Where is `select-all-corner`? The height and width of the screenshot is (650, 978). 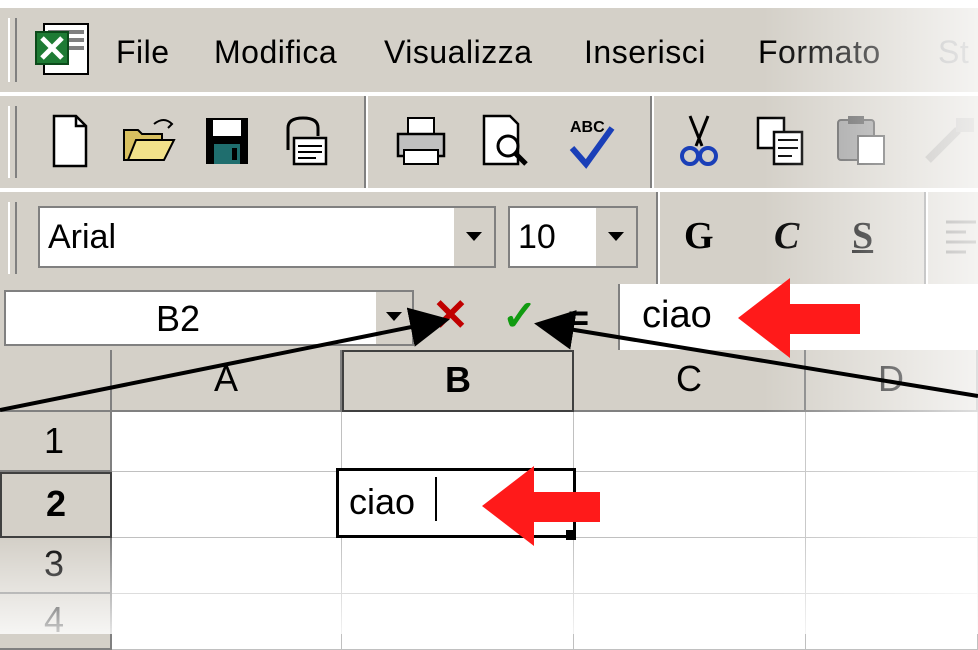 select-all-corner is located at coordinates (56, 381).